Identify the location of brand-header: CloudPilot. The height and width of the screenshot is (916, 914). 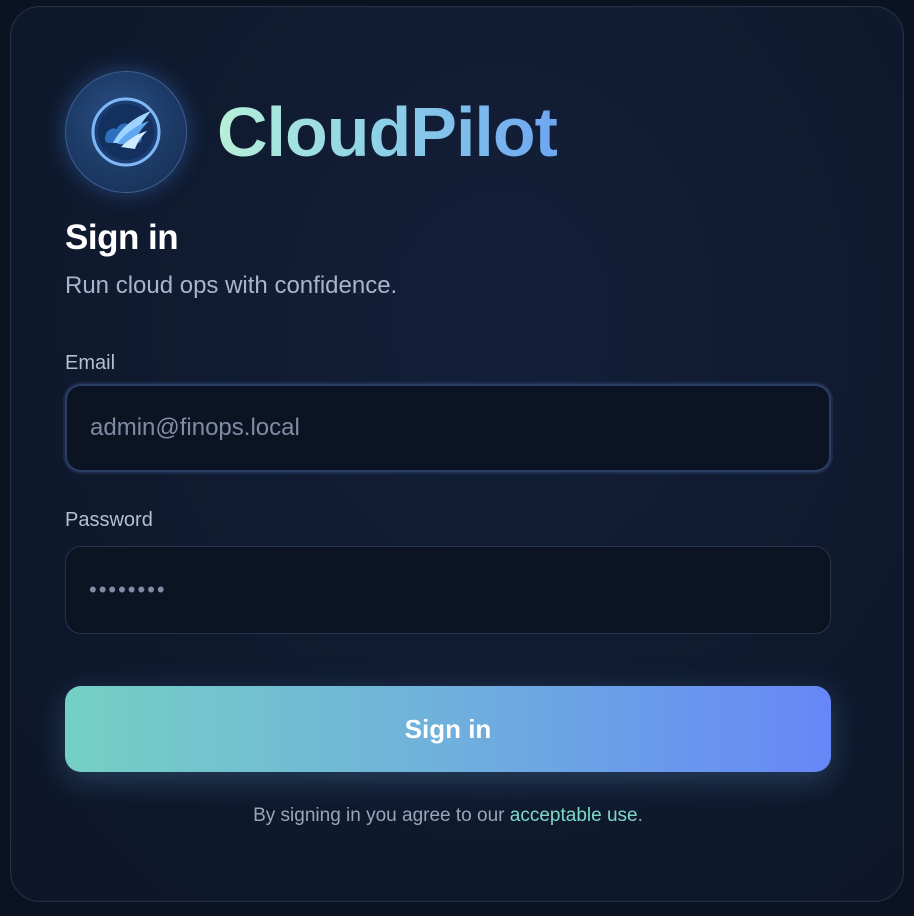
(311, 132).